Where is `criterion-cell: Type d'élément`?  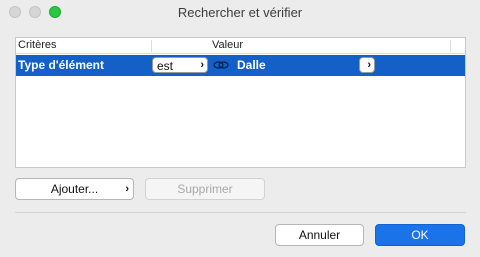 criterion-cell: Type d'élément is located at coordinates (61, 65).